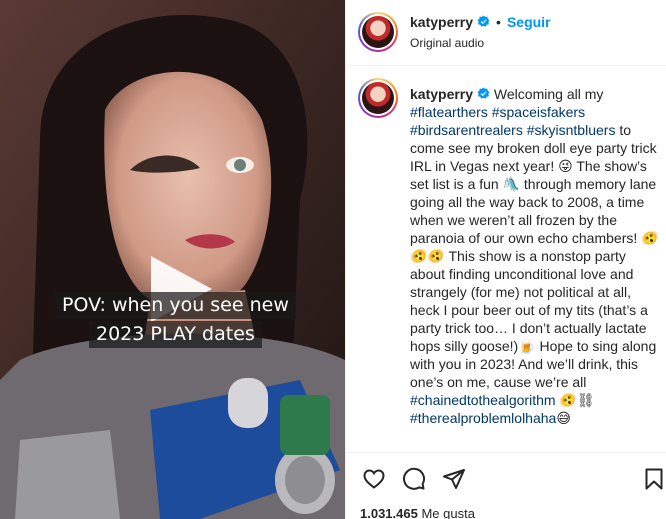 The width and height of the screenshot is (666, 519). What do you see at coordinates (447, 43) in the screenshot?
I see `audio-link: Original audio` at bounding box center [447, 43].